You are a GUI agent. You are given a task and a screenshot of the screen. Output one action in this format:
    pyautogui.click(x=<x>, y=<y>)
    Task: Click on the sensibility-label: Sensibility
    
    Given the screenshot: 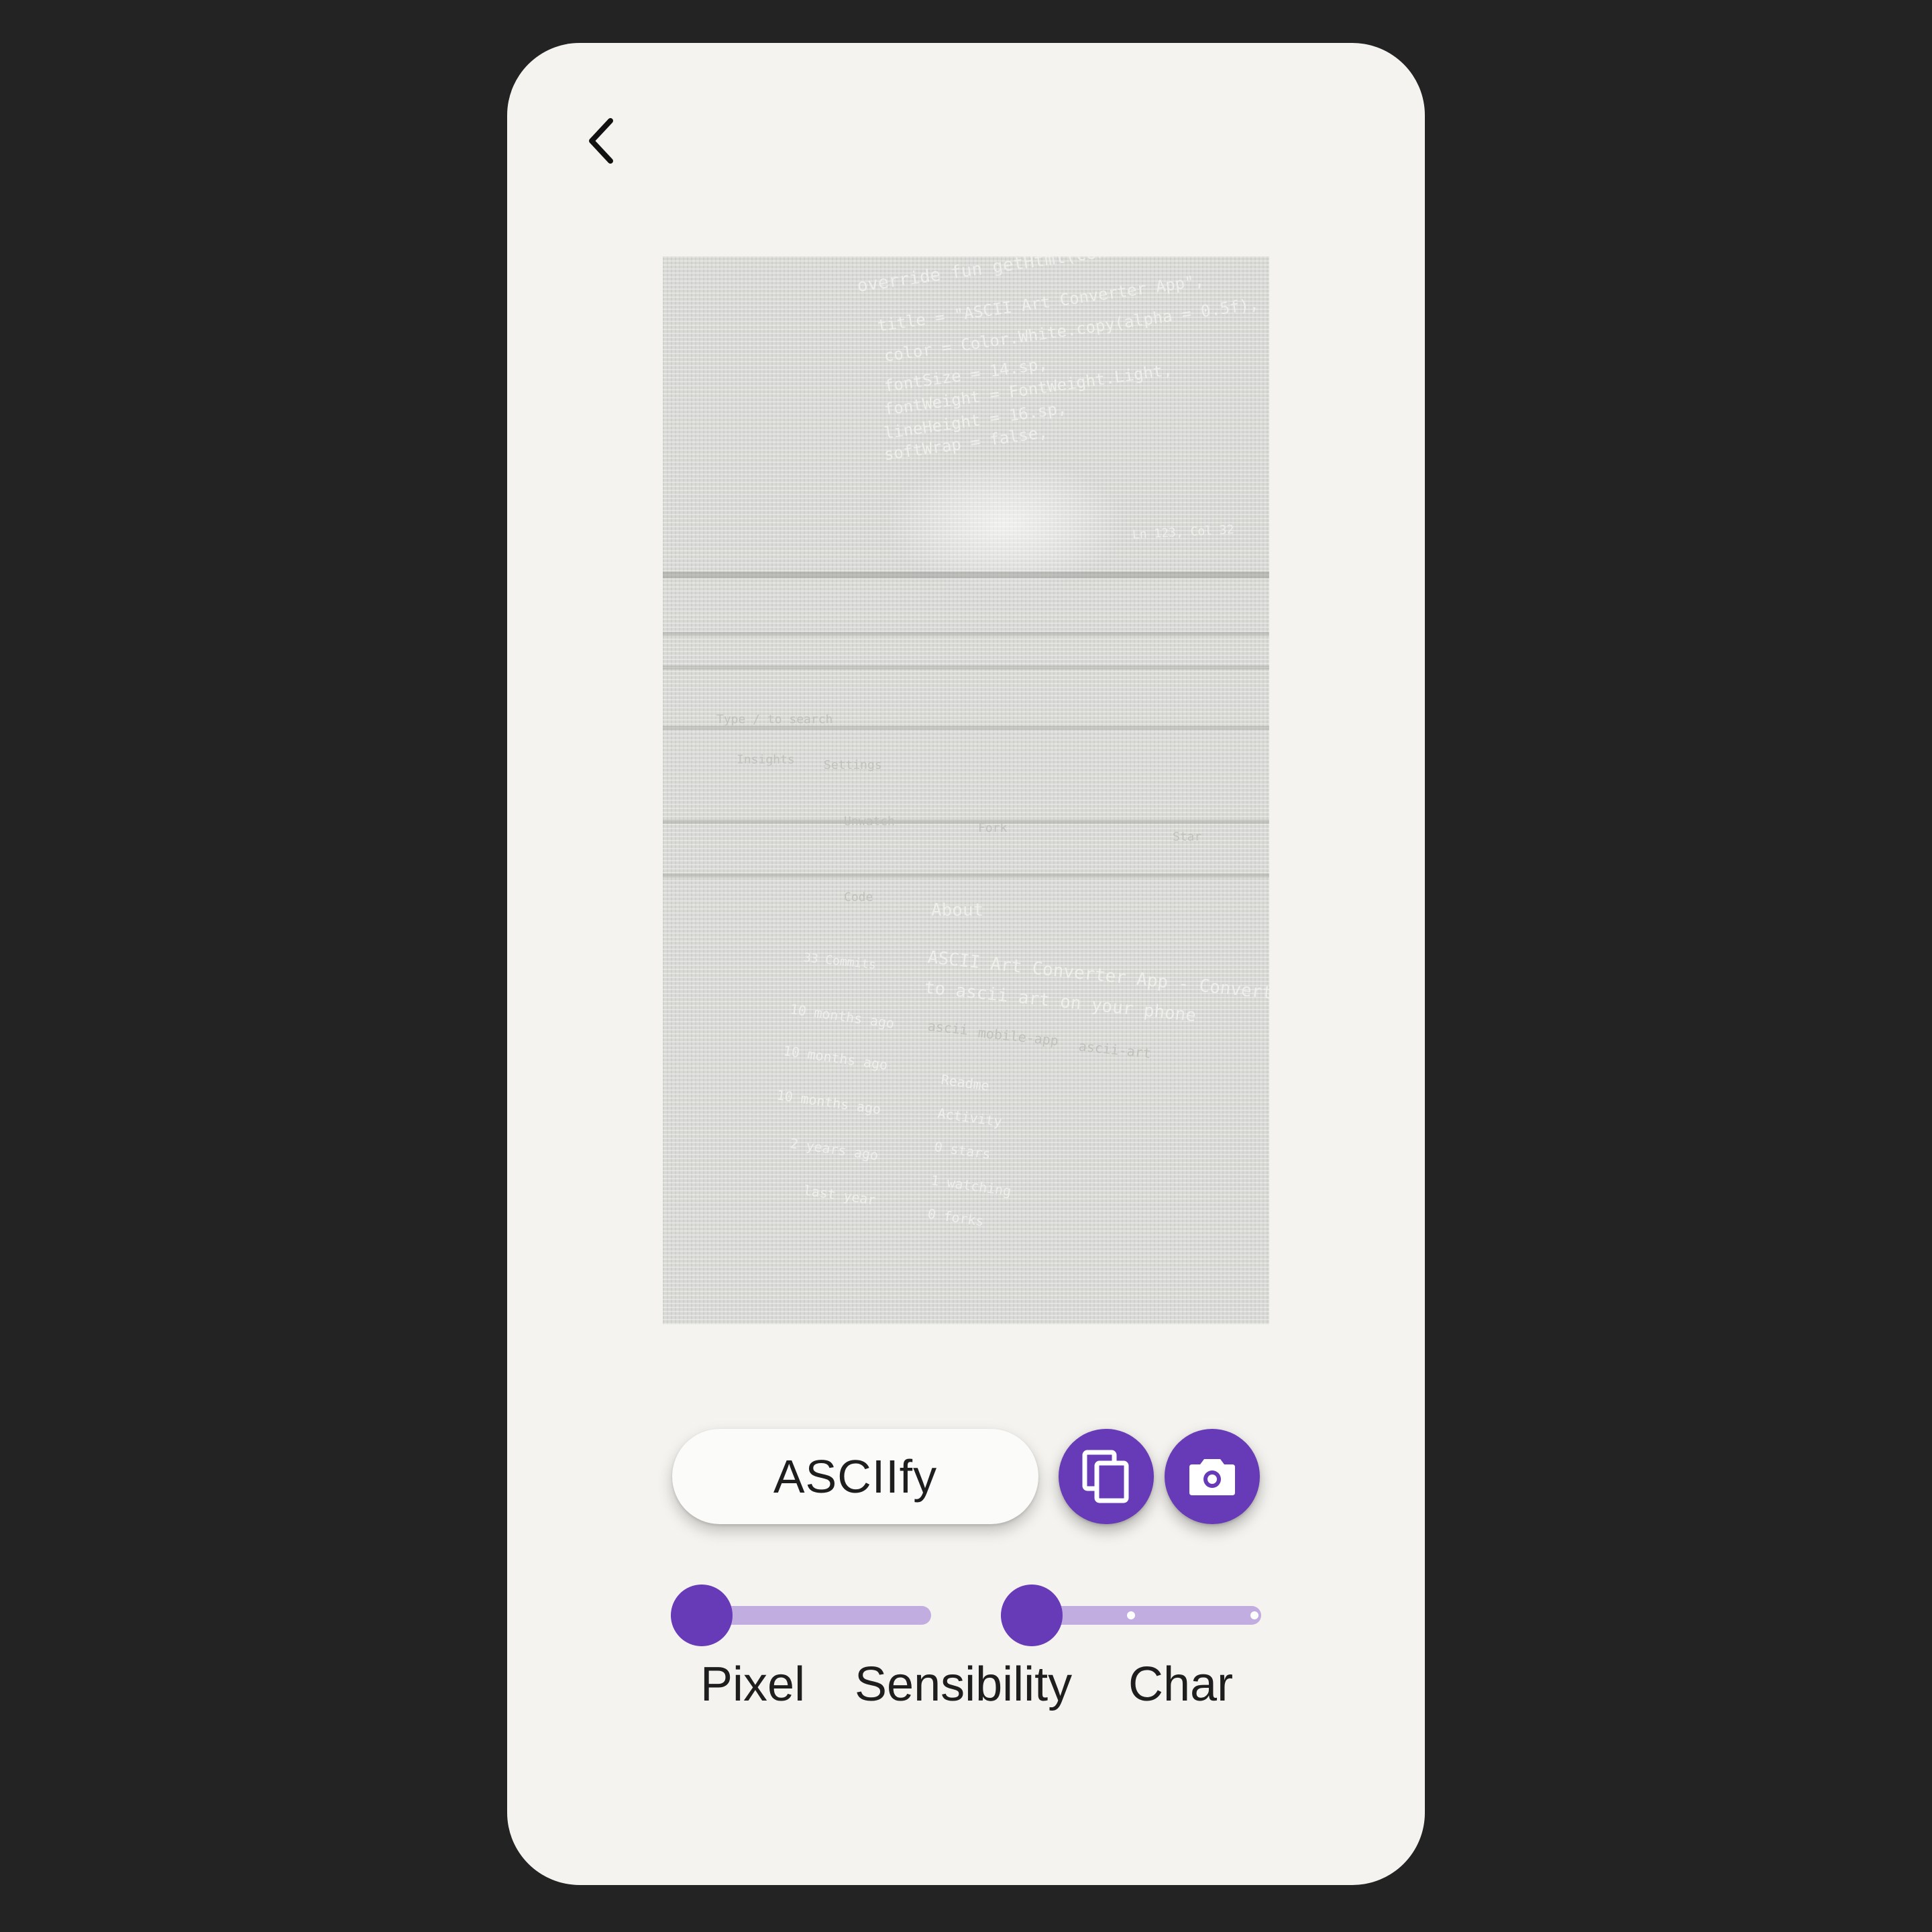 What is the action you would take?
    pyautogui.click(x=964, y=1684)
    